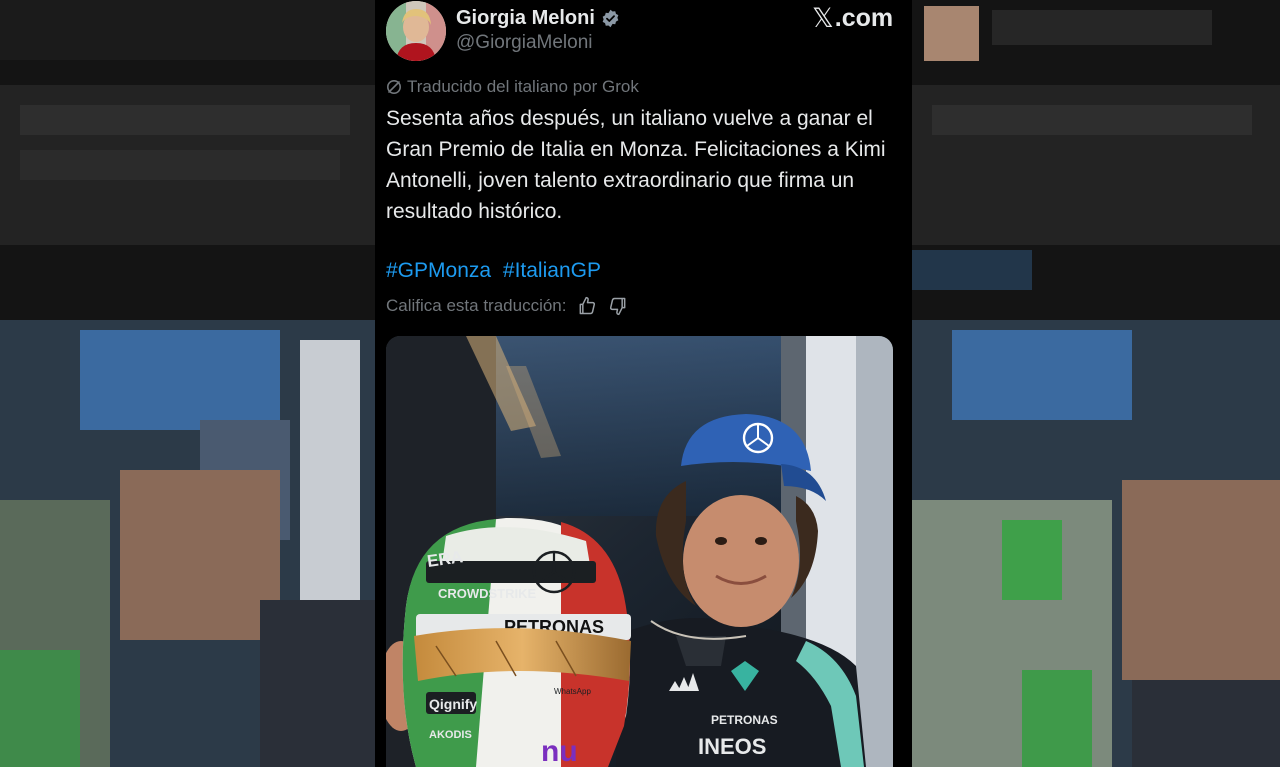 This screenshot has height=767, width=1280. Describe the element at coordinates (823, 18) in the screenshot. I see `x-logo-icon: 𝕏` at that location.